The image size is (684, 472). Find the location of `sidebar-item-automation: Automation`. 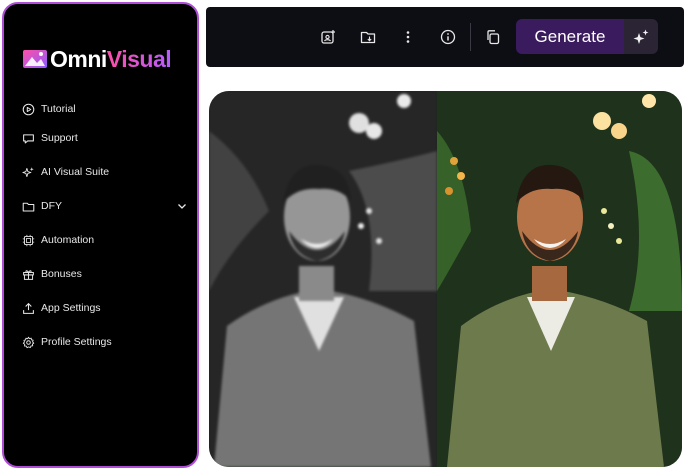

sidebar-item-automation: Automation is located at coordinates (105, 240).